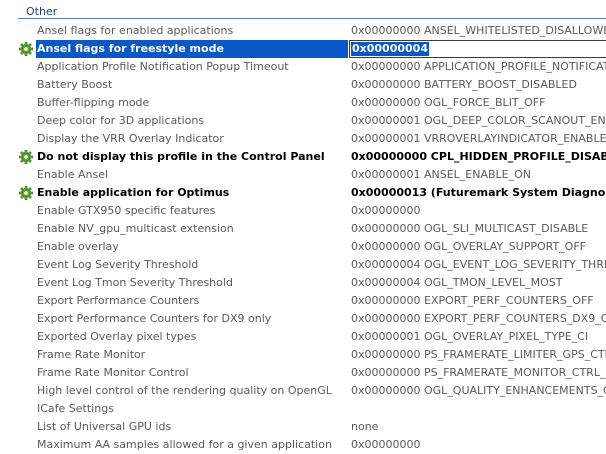  What do you see at coordinates (118, 264) in the screenshot?
I see `setting-name: Event Log Severity Threshold` at bounding box center [118, 264].